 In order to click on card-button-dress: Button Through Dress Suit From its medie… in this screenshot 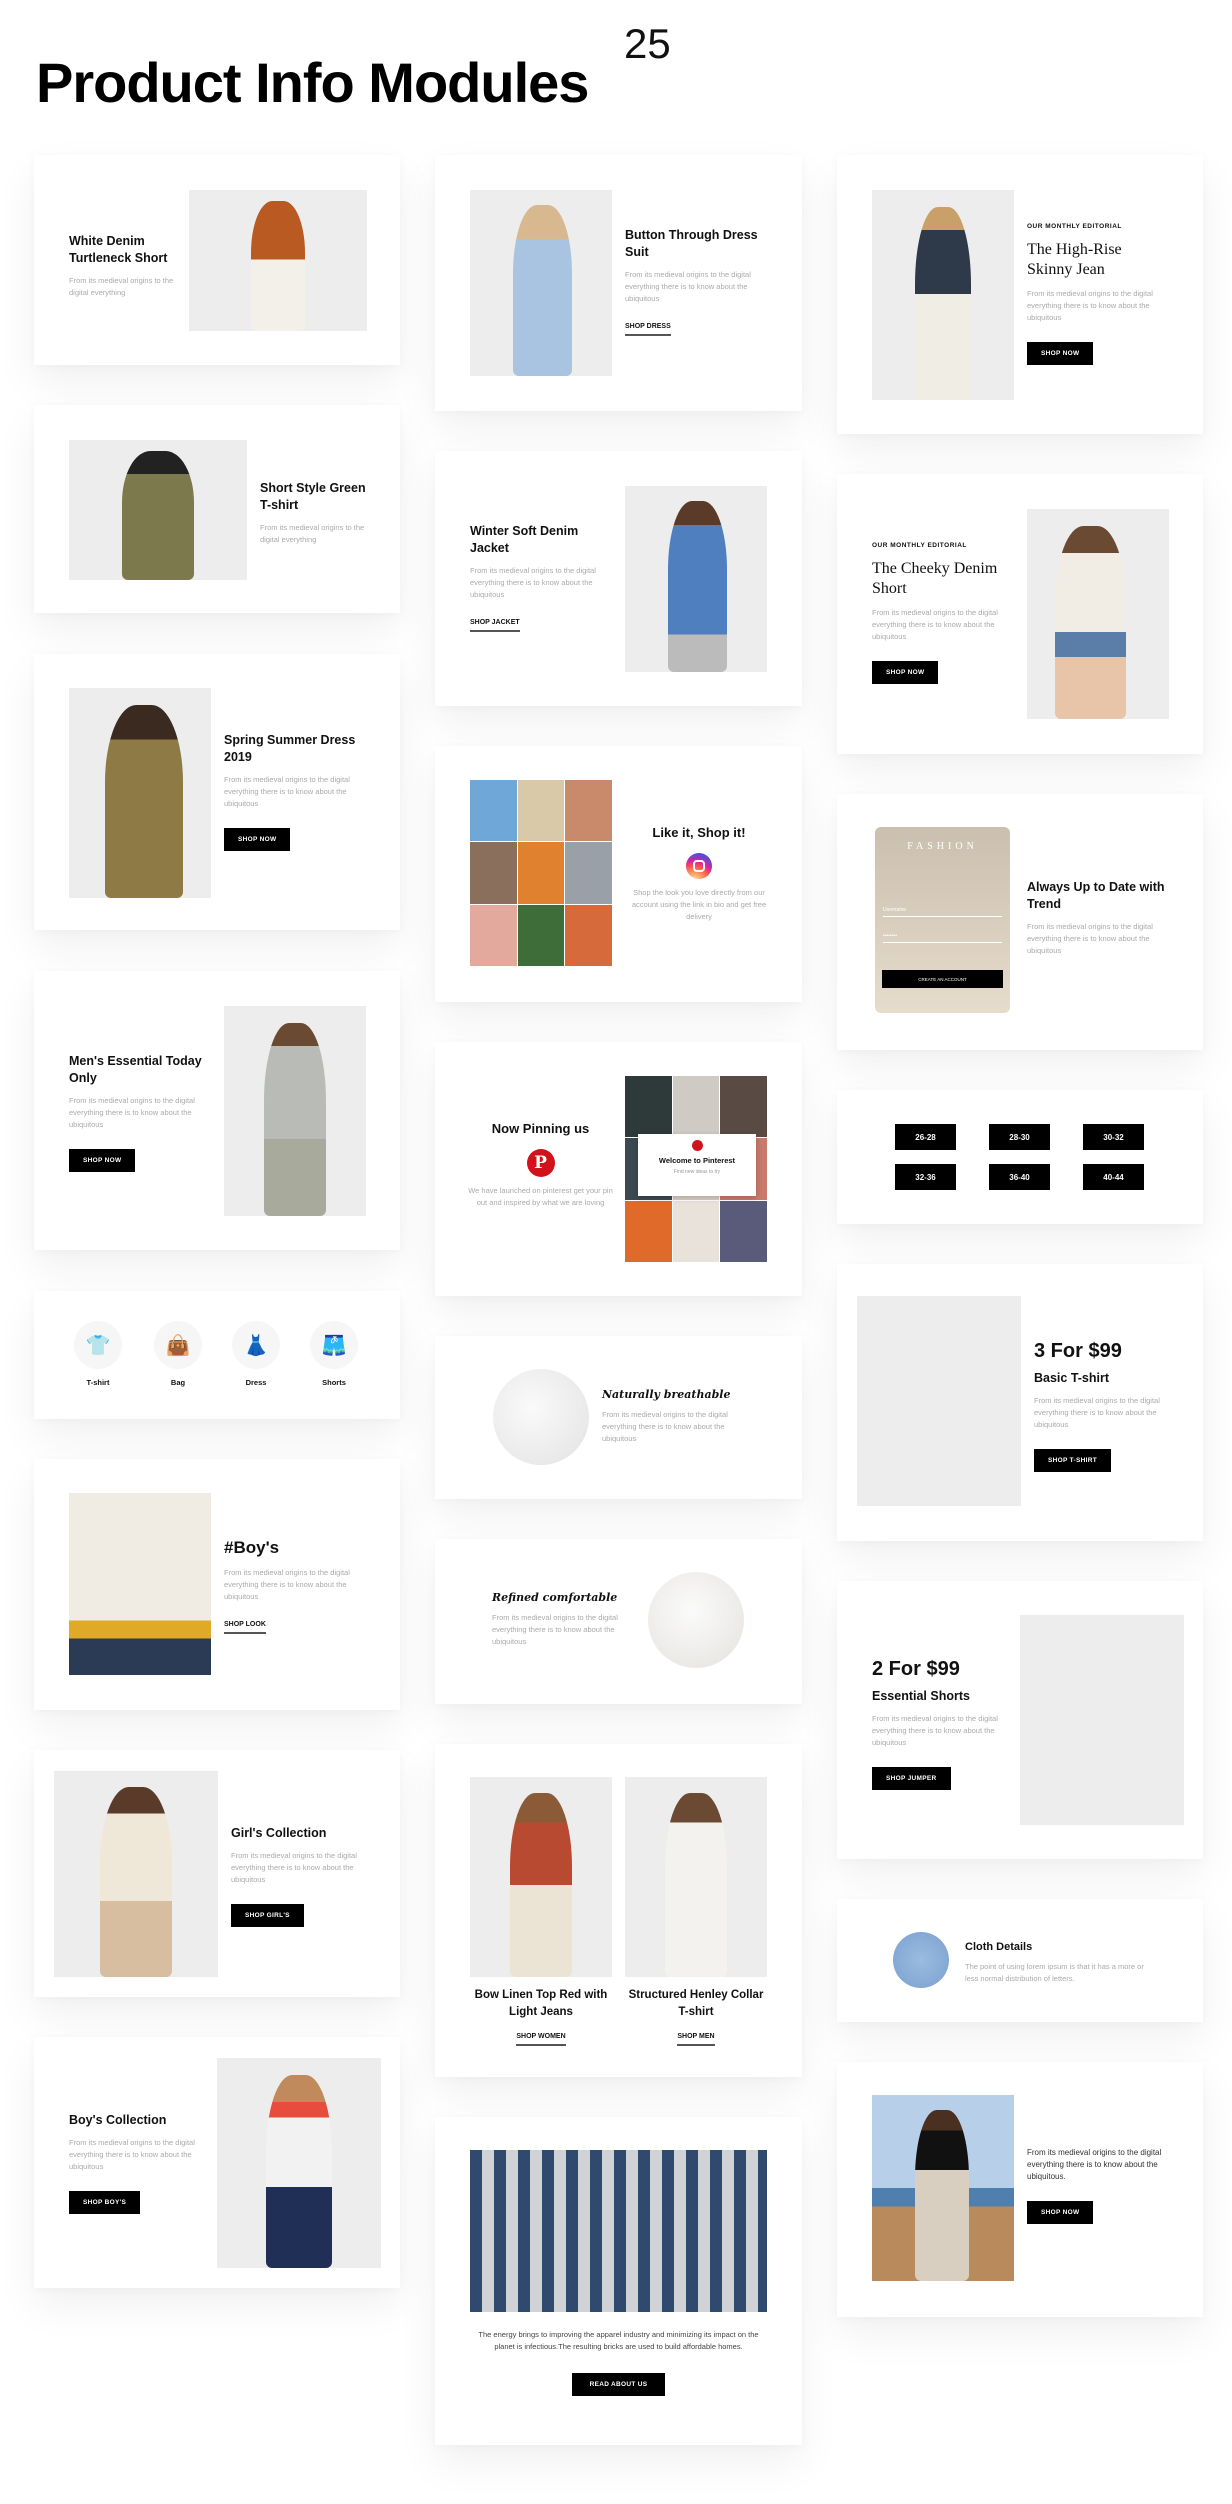, I will do `click(618, 283)`.